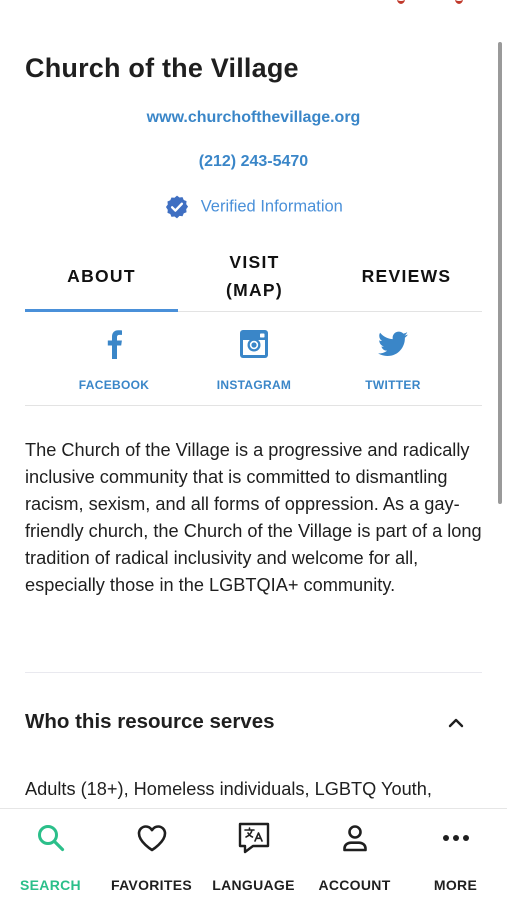 The height and width of the screenshot is (900, 507). I want to click on nav-favorites: FAVORITES, so click(151, 857).